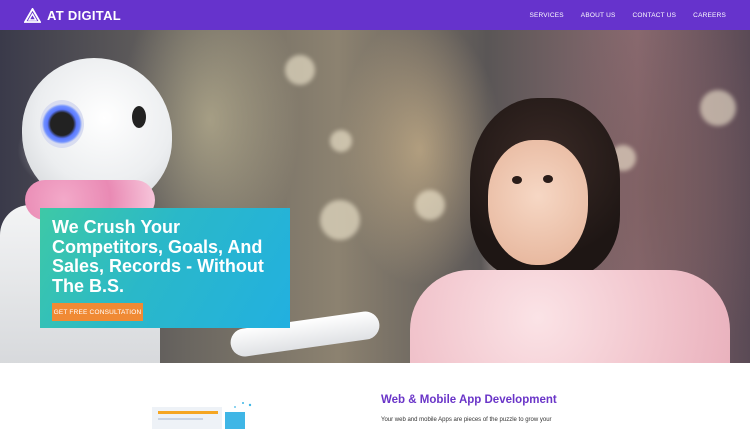 Image resolution: width=750 pixels, height=429 pixels. What do you see at coordinates (598, 15) in the screenshot?
I see `nav-about-us: ABOUT US` at bounding box center [598, 15].